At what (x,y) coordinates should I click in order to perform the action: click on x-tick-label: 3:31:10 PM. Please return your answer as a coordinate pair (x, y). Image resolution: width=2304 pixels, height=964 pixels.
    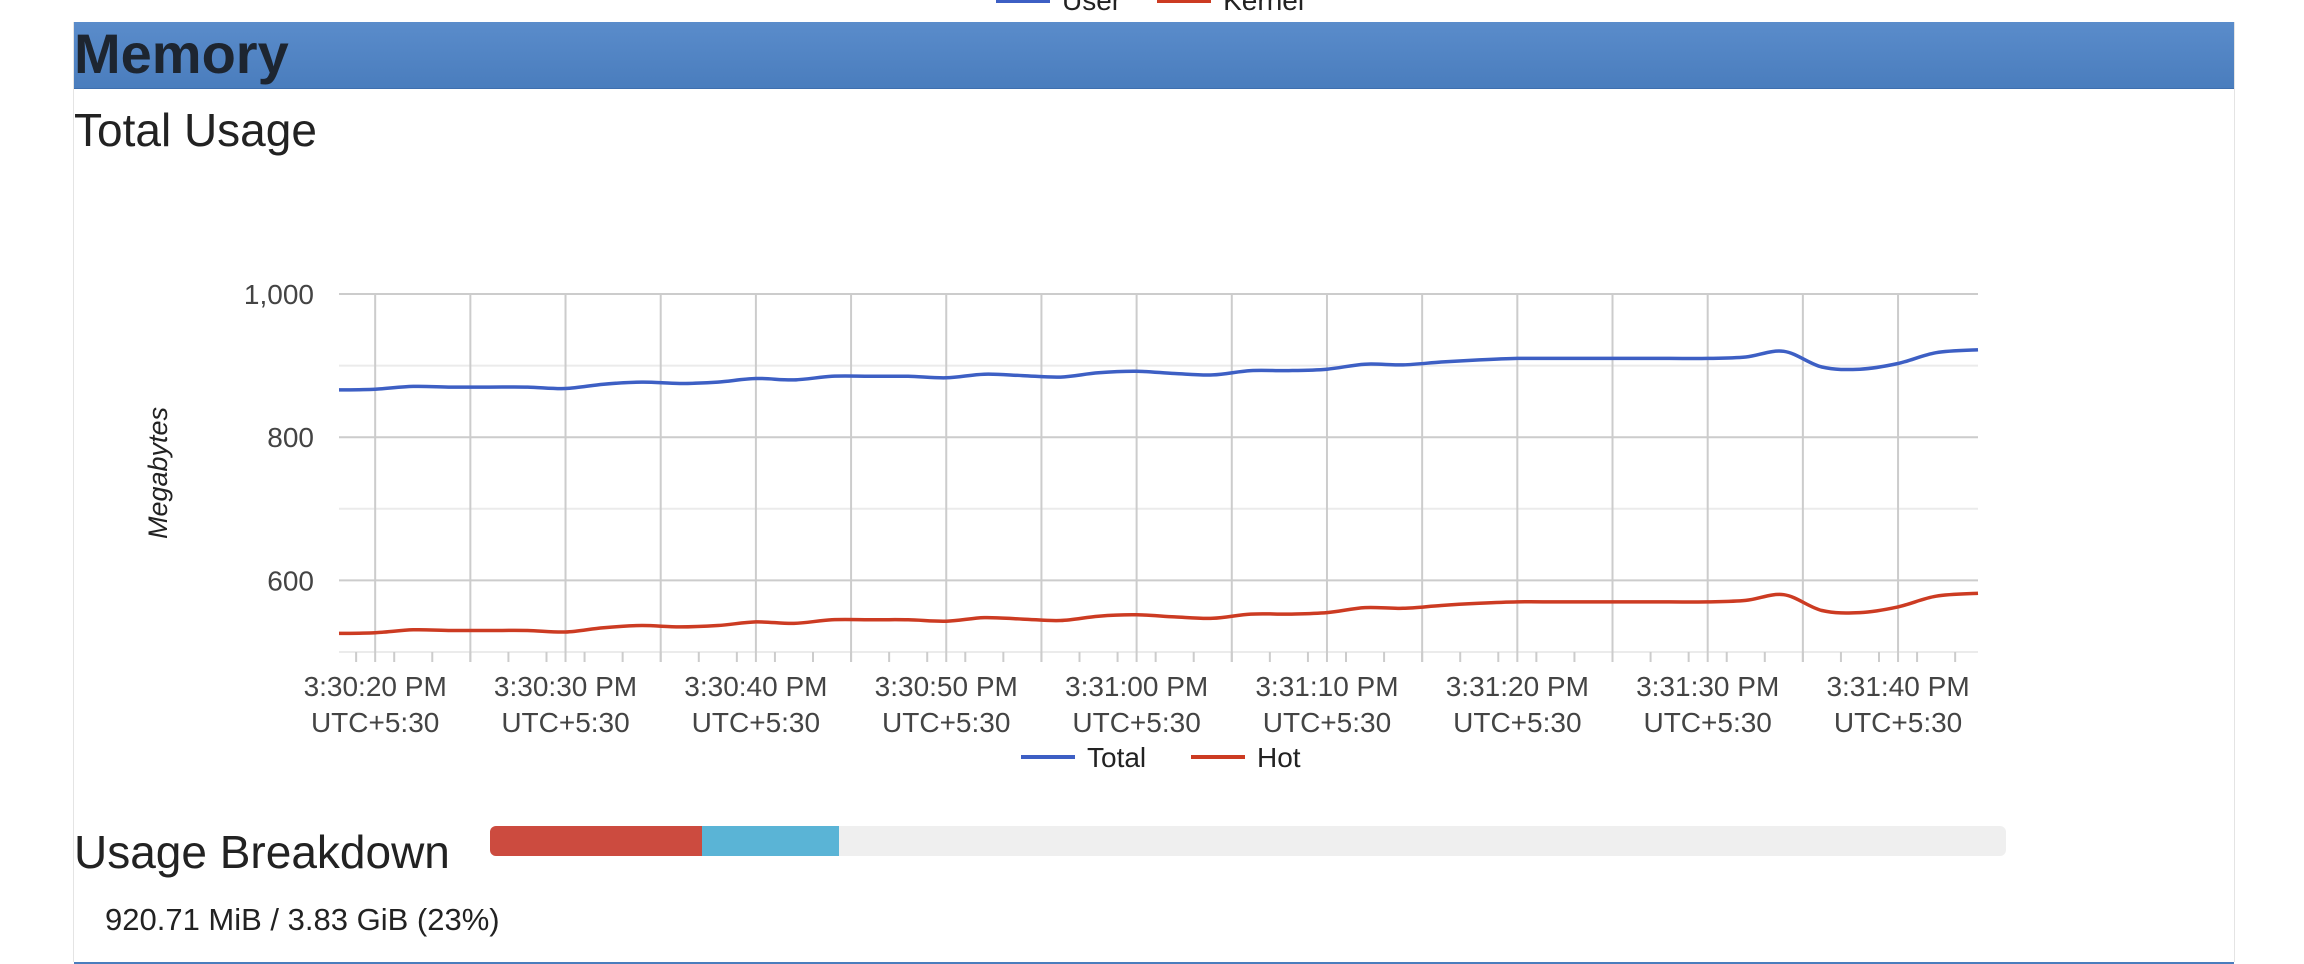
    Looking at the image, I should click on (1326, 686).